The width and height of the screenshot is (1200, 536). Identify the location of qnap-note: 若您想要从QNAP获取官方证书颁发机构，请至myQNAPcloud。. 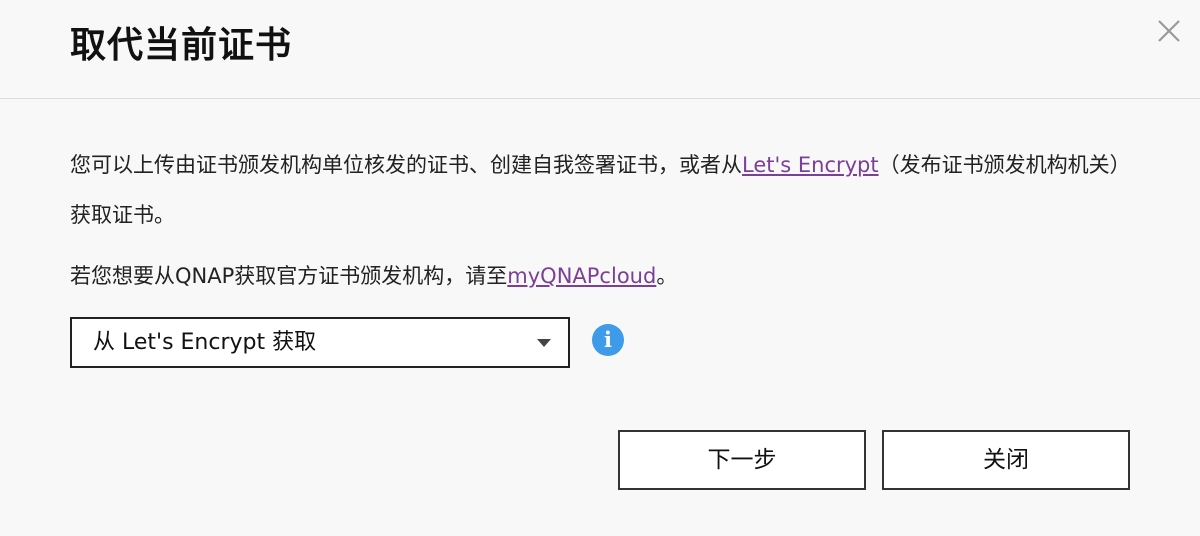
(600, 276).